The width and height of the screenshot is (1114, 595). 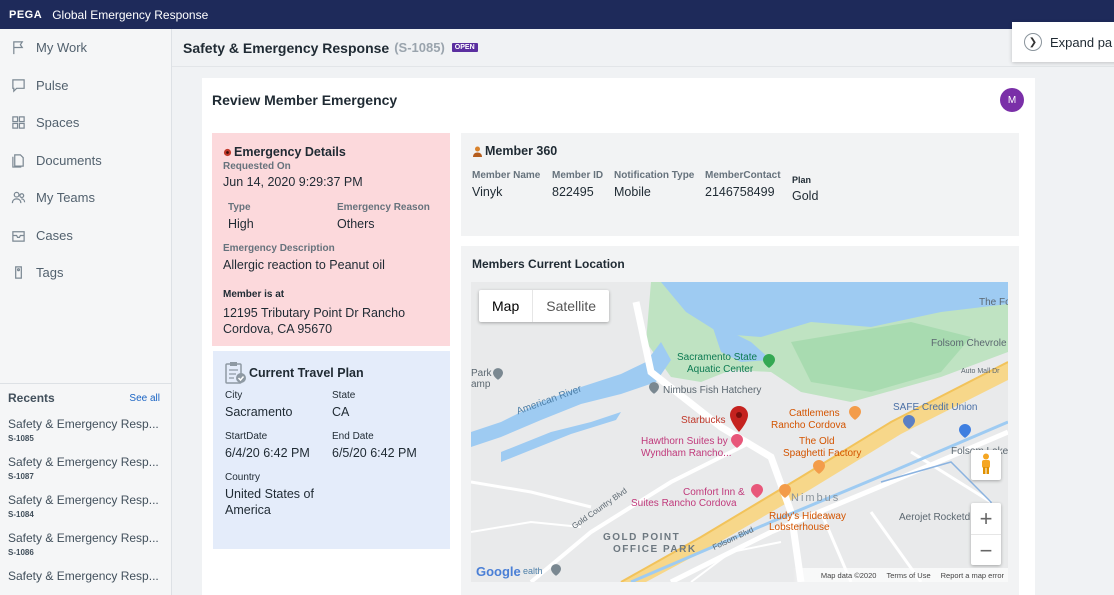 I want to click on recents-title: Recents, so click(x=31, y=398).